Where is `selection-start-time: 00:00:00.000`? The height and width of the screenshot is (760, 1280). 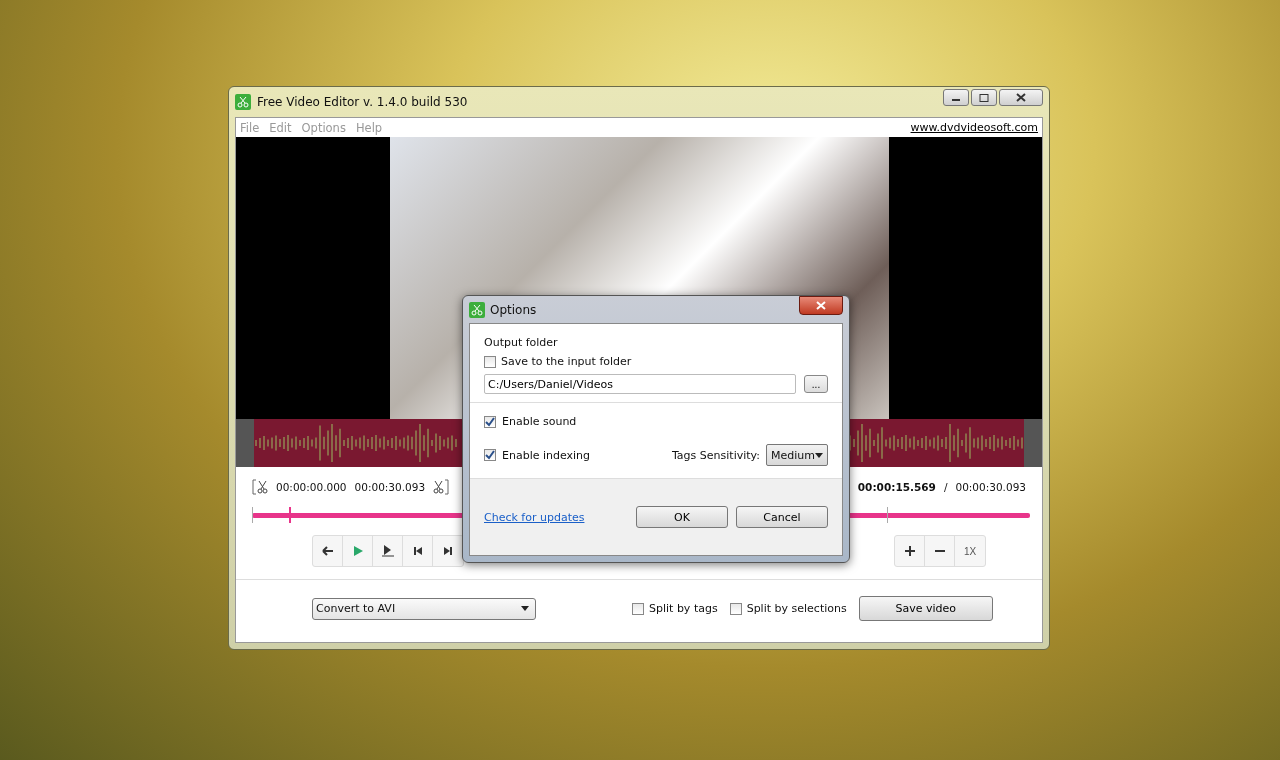 selection-start-time: 00:00:00.000 is located at coordinates (311, 487).